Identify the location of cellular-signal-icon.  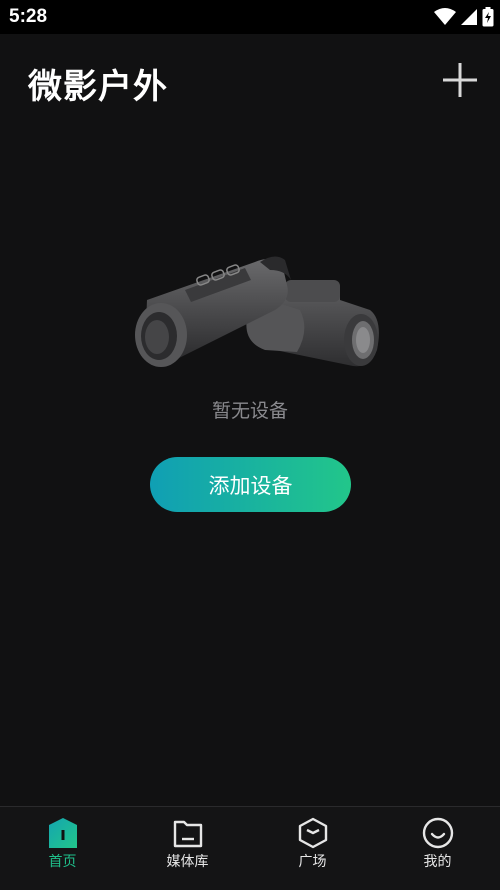
(469, 17).